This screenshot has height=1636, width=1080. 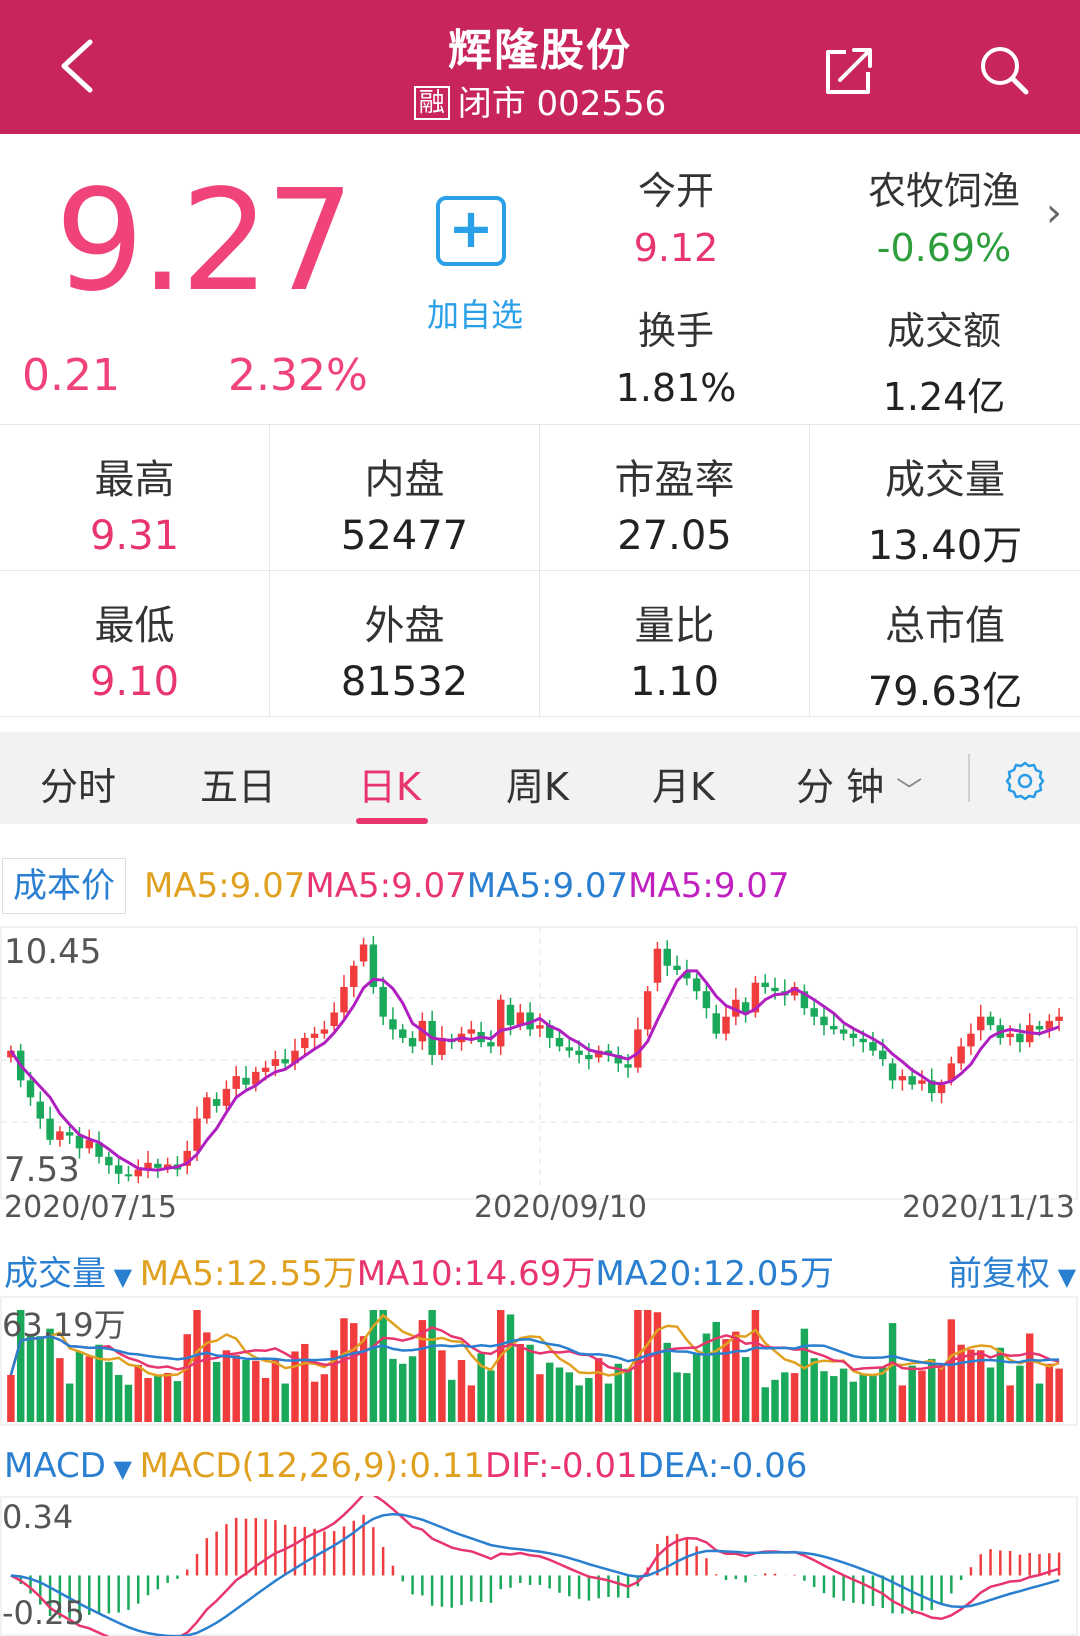 What do you see at coordinates (988, 1207) in the screenshot?
I see `date-label-3: 2020/11/13` at bounding box center [988, 1207].